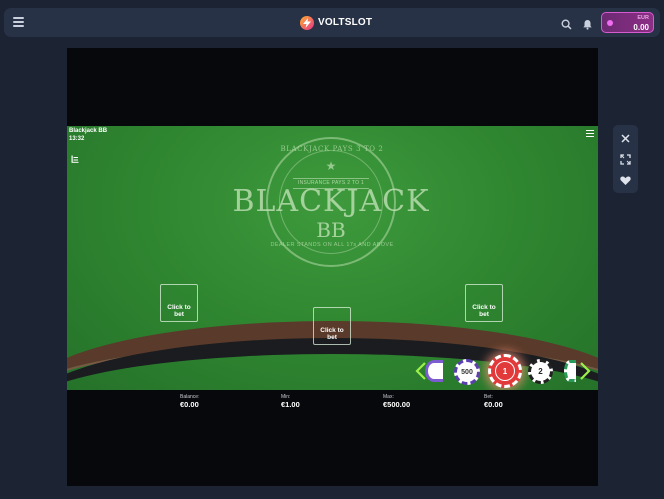 This screenshot has height=499, width=664. Describe the element at coordinates (587, 23) in the screenshot. I see `bell-icon` at that location.